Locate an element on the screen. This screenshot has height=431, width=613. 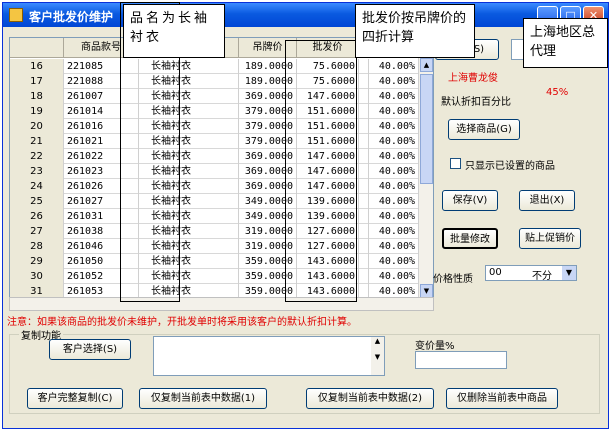
row-number: 16 is located at coordinates (37, 66).